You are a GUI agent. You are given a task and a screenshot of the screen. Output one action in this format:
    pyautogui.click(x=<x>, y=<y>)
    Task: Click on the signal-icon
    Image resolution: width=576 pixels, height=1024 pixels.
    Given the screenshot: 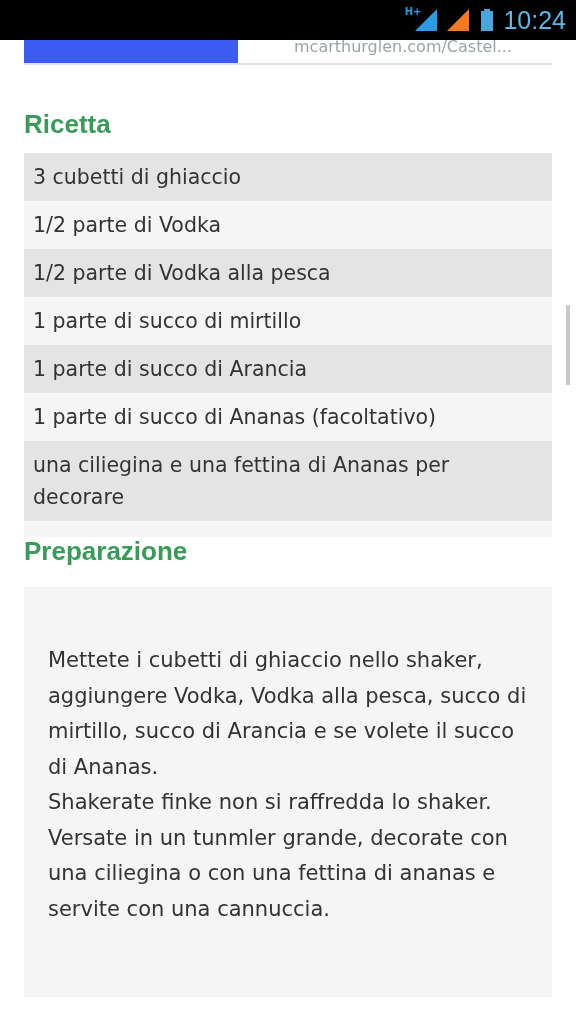 What is the action you would take?
    pyautogui.click(x=458, y=20)
    